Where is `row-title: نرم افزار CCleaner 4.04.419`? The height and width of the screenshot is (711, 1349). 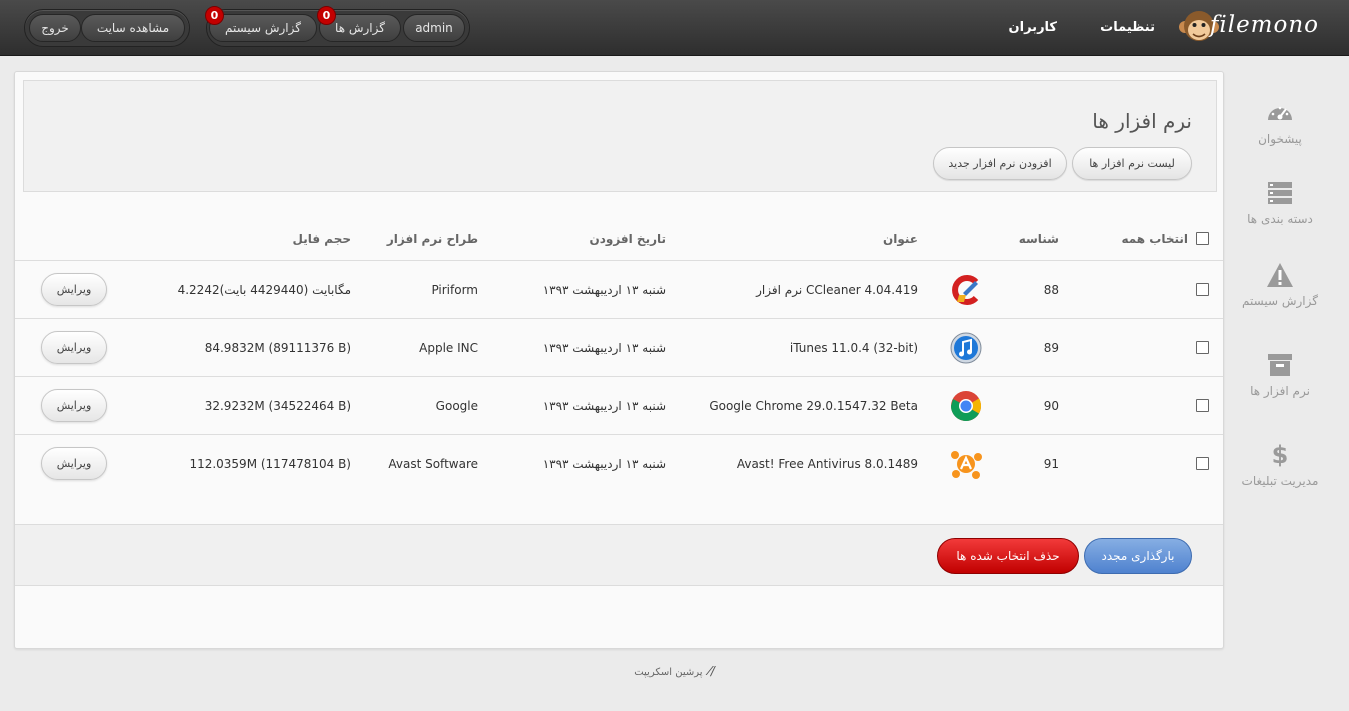
row-title: نرم افزار CCleaner 4.04.419 is located at coordinates (837, 290).